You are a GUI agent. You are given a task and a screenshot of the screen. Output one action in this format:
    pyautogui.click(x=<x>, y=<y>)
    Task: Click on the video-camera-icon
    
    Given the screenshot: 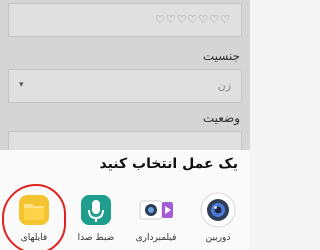 What is the action you would take?
    pyautogui.click(x=156, y=210)
    